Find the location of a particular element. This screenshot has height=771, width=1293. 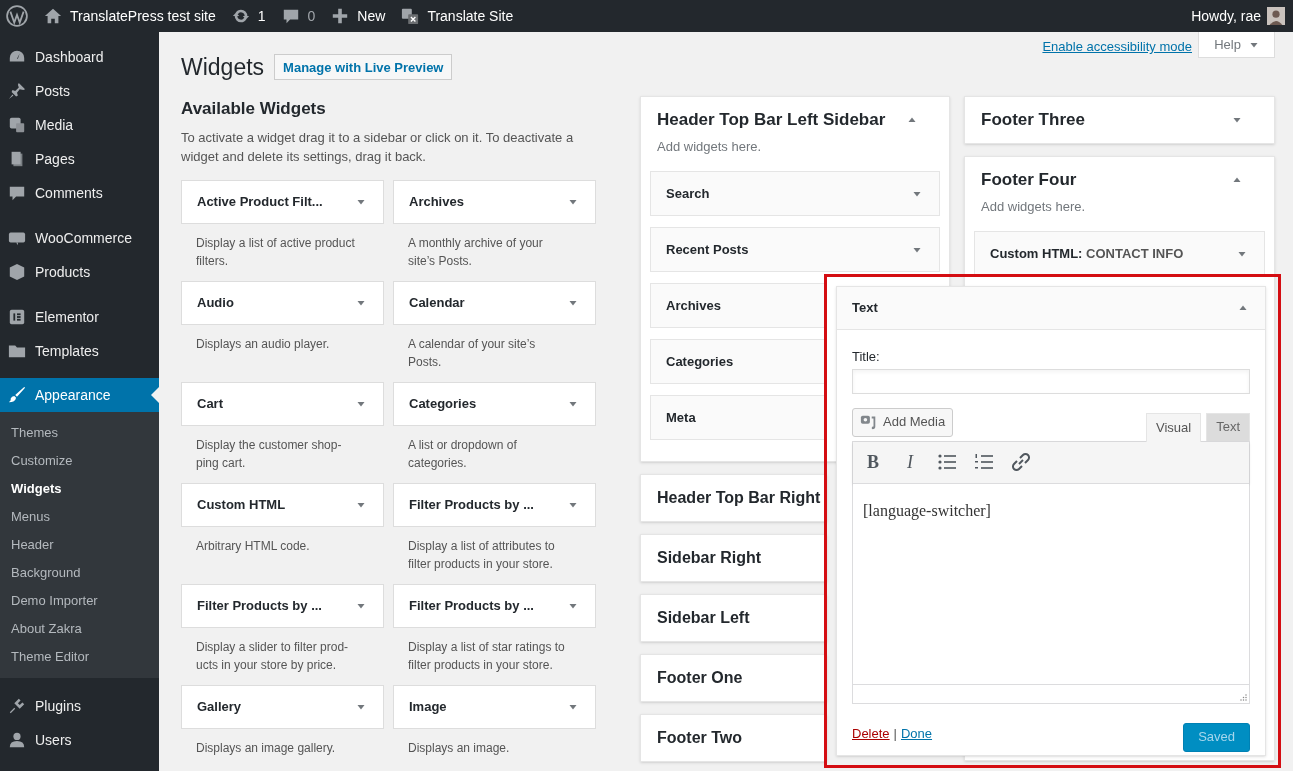

widget-area-title: Footer One is located at coordinates (700, 678).